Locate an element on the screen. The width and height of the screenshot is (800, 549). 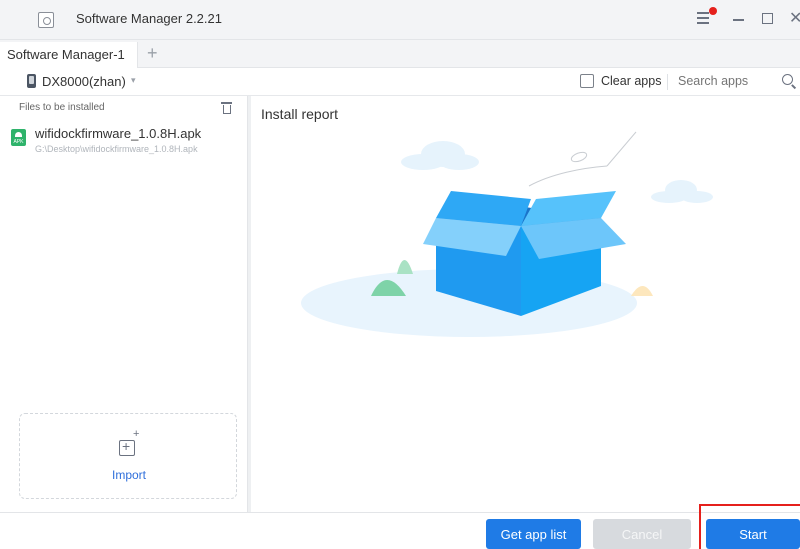
device-selector: DX8000(zhan) is located at coordinates (84, 81).